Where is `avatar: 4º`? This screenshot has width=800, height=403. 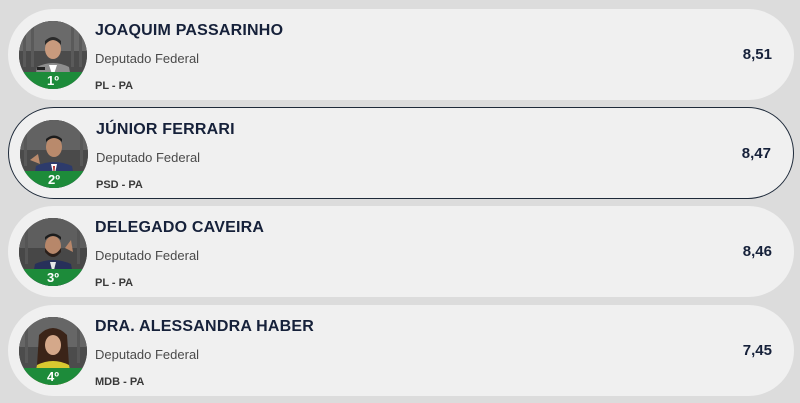 avatar: 4º is located at coordinates (53, 351).